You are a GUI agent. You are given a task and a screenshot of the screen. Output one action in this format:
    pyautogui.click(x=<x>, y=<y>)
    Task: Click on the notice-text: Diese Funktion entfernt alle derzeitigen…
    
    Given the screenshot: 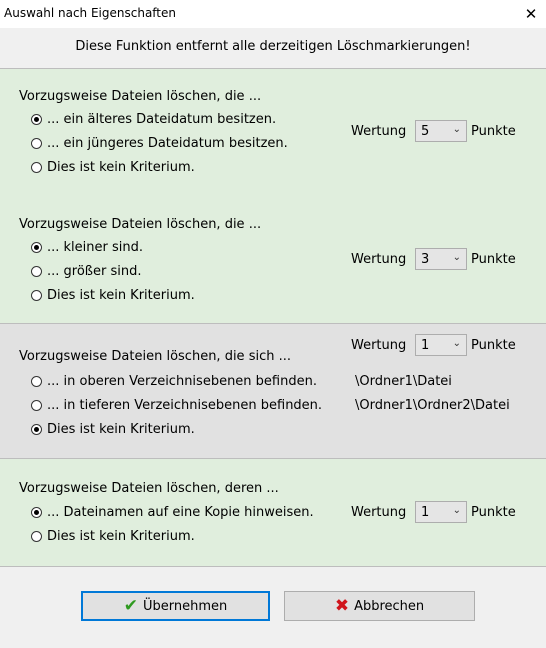 What is the action you would take?
    pyautogui.click(x=273, y=46)
    